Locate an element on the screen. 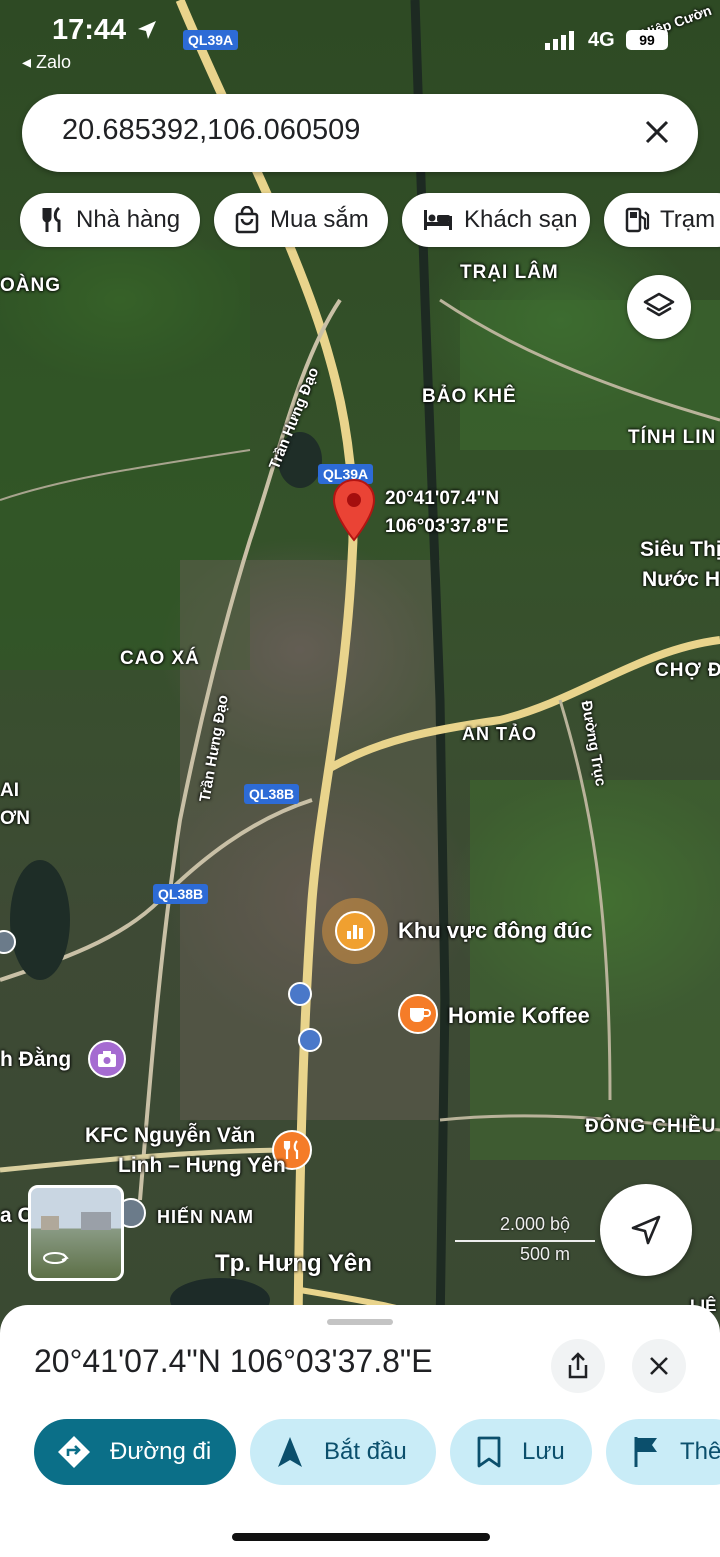 The height and width of the screenshot is (1557, 720). my-location-button is located at coordinates (646, 1230).